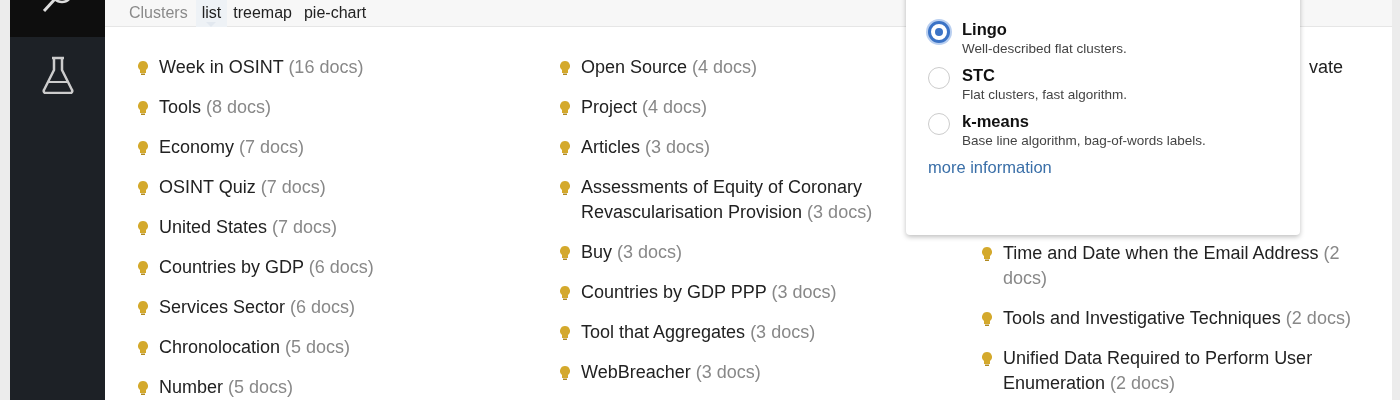 The height and width of the screenshot is (400, 1400). What do you see at coordinates (632, 252) in the screenshot?
I see `cluster-link: Buy (3 docs)` at bounding box center [632, 252].